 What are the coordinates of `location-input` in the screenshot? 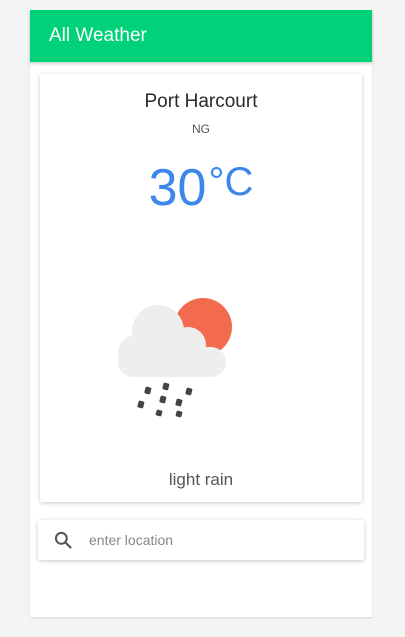 It's located at (214, 540).